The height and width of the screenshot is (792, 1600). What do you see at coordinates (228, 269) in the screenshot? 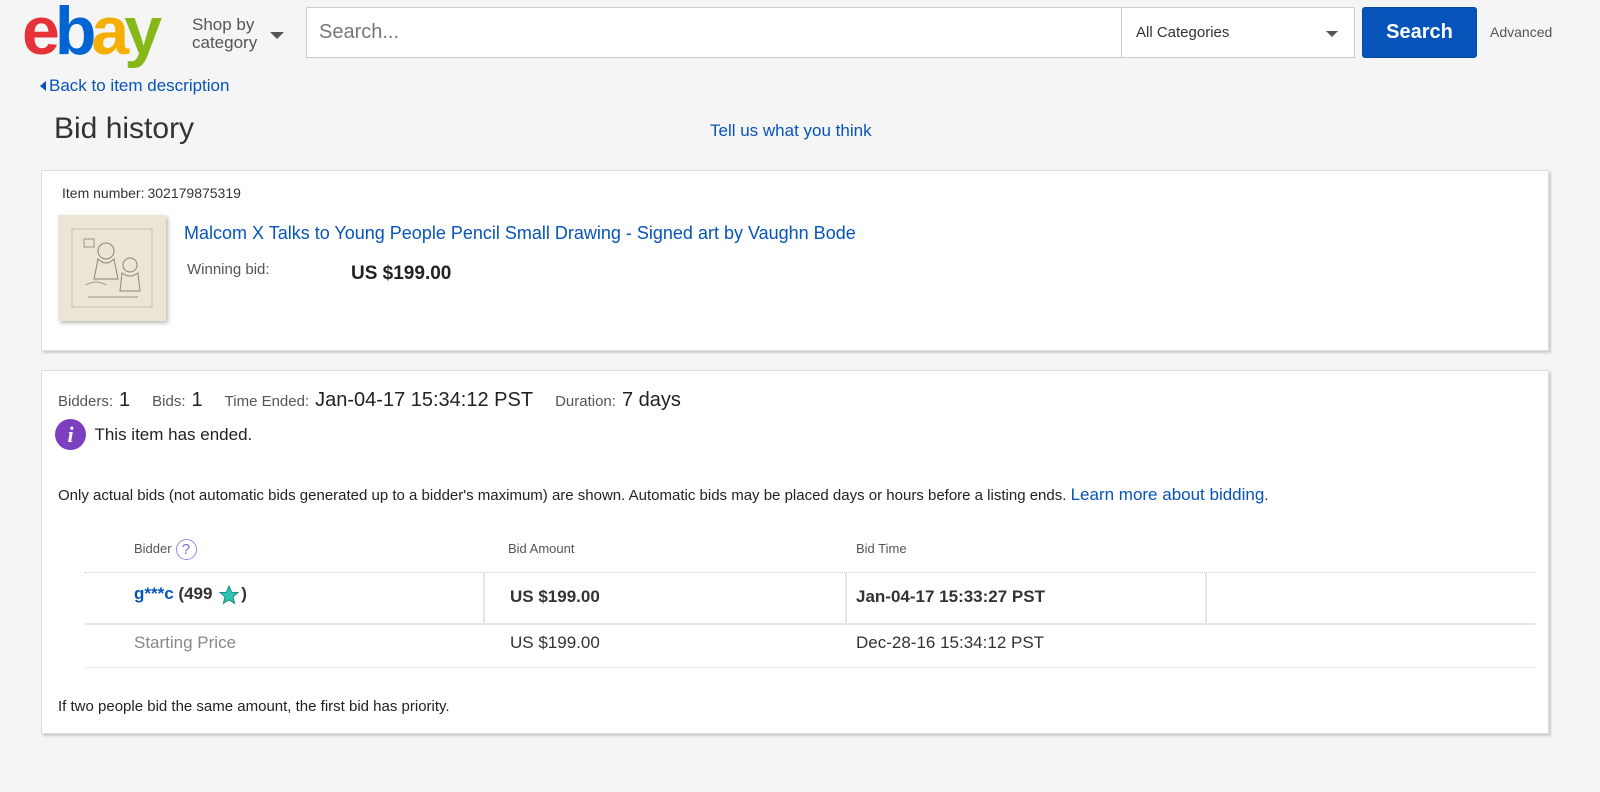
I see `winning-bid-label: Winning bid:` at bounding box center [228, 269].